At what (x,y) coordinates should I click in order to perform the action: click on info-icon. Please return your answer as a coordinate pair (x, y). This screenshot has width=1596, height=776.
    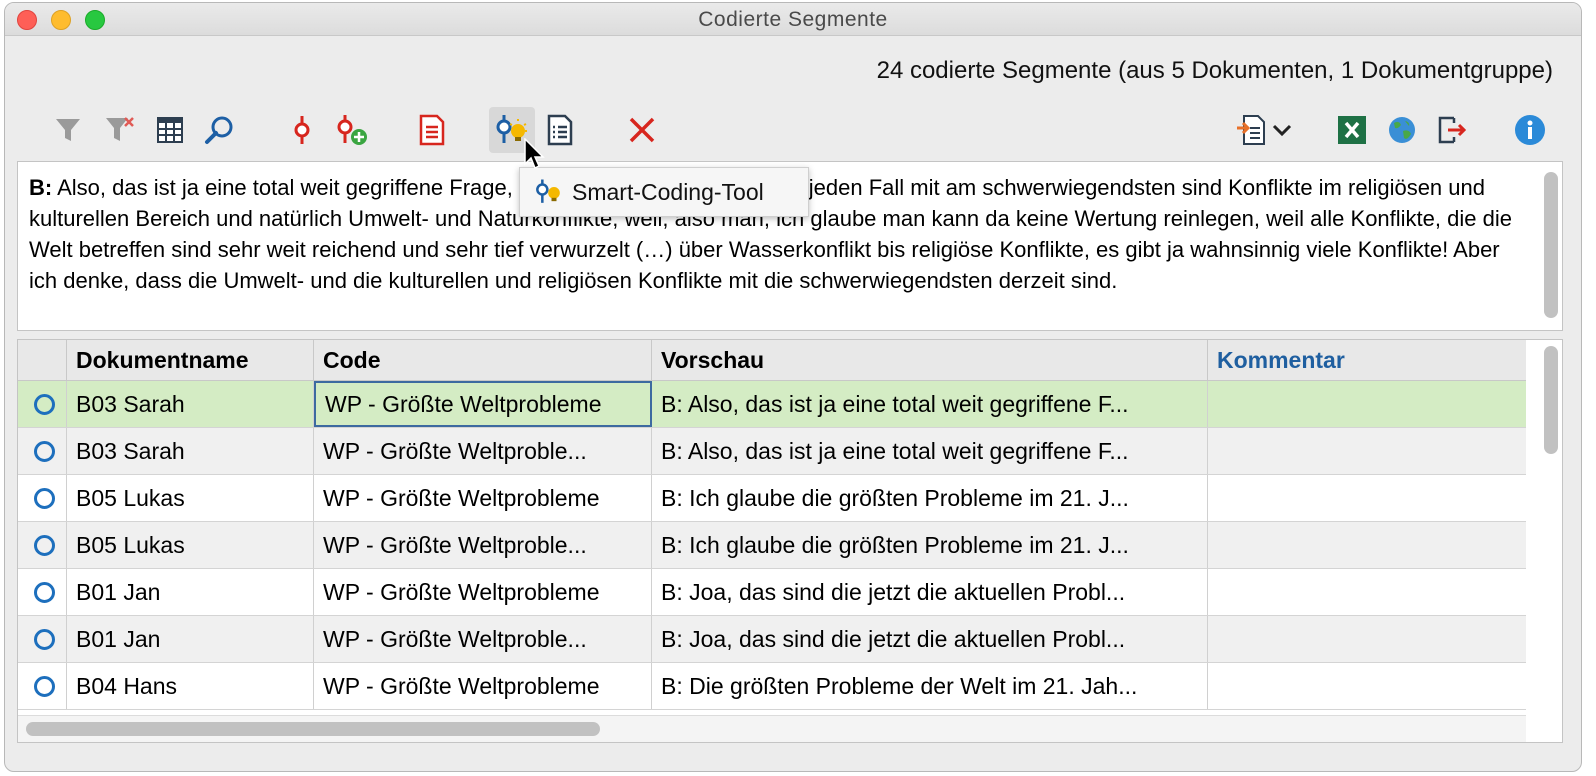
    Looking at the image, I should click on (1530, 130).